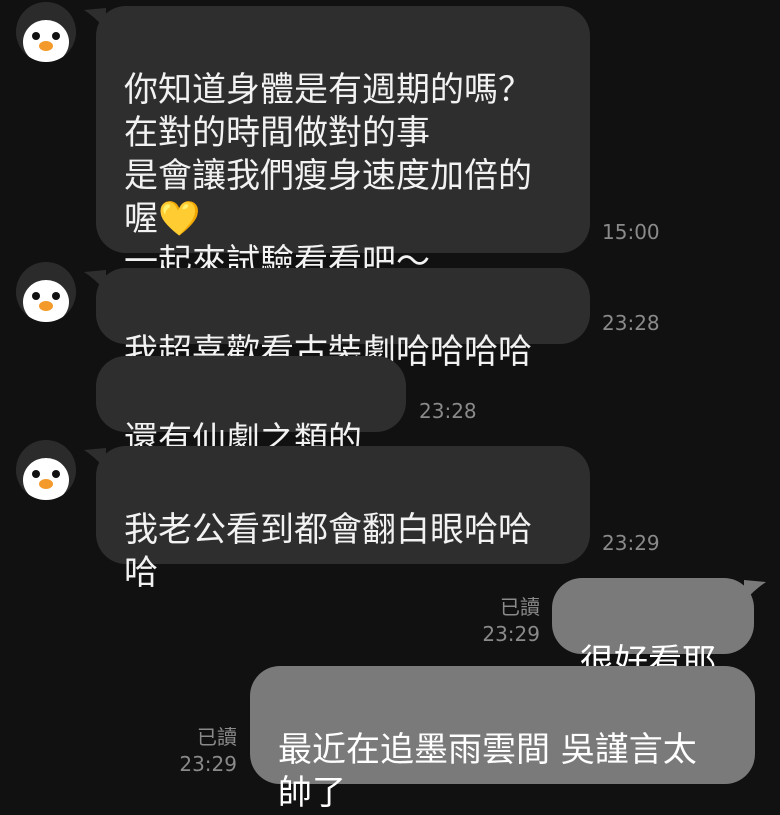 Image resolution: width=780 pixels, height=815 pixels. What do you see at coordinates (631, 232) in the screenshot?
I see `message-time: 15:00` at bounding box center [631, 232].